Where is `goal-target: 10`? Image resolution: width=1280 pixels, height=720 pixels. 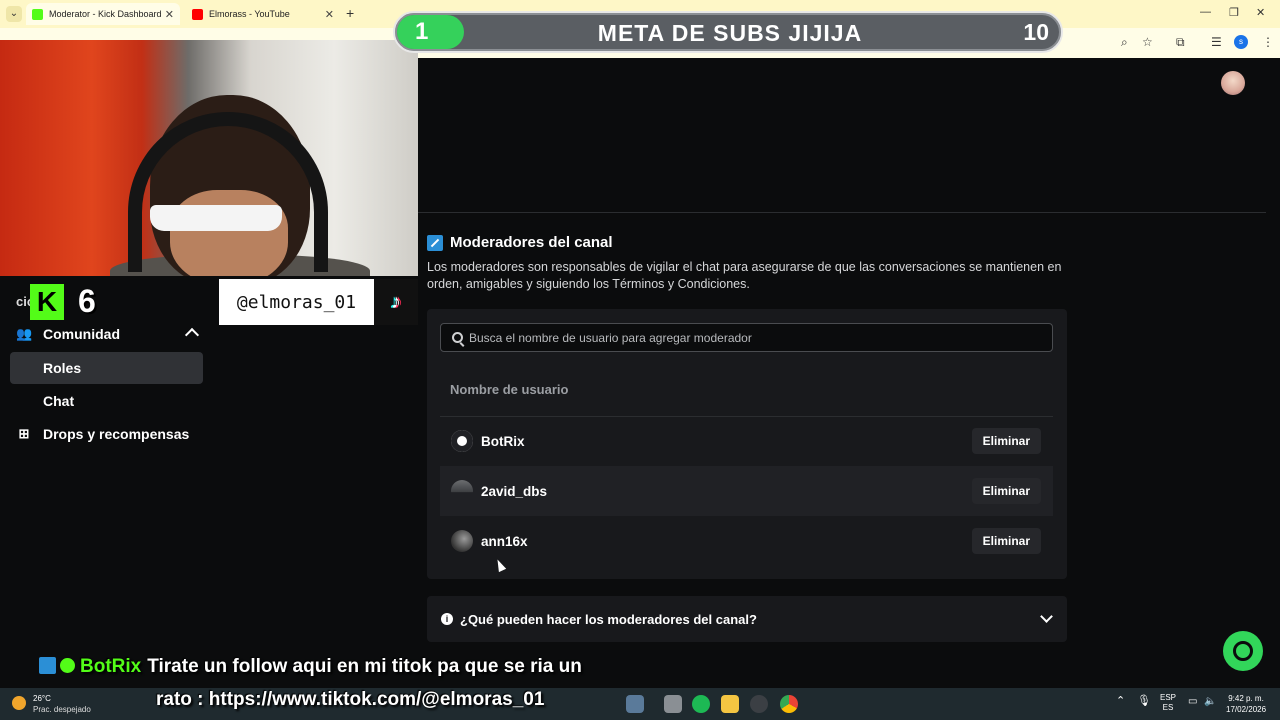
goal-target: 10 is located at coordinates (1036, 32).